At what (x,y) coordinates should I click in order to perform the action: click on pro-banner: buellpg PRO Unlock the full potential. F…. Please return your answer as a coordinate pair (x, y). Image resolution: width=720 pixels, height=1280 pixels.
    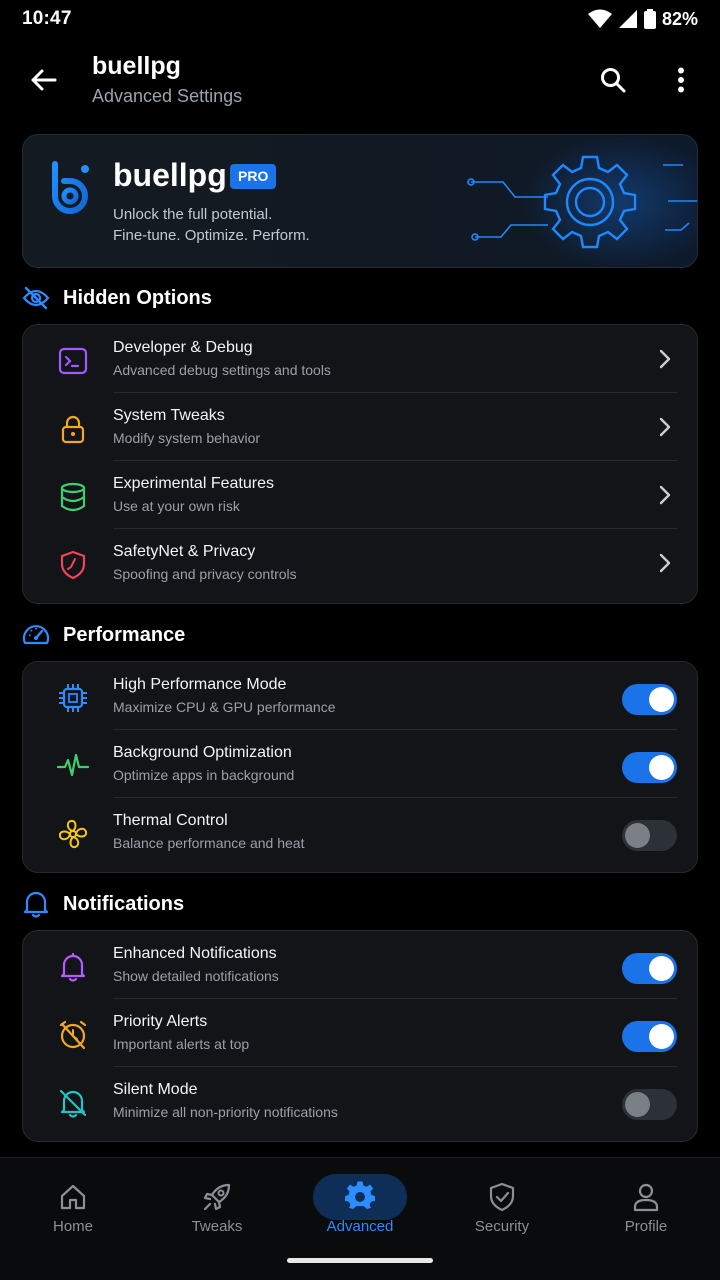
    Looking at the image, I should click on (360, 201).